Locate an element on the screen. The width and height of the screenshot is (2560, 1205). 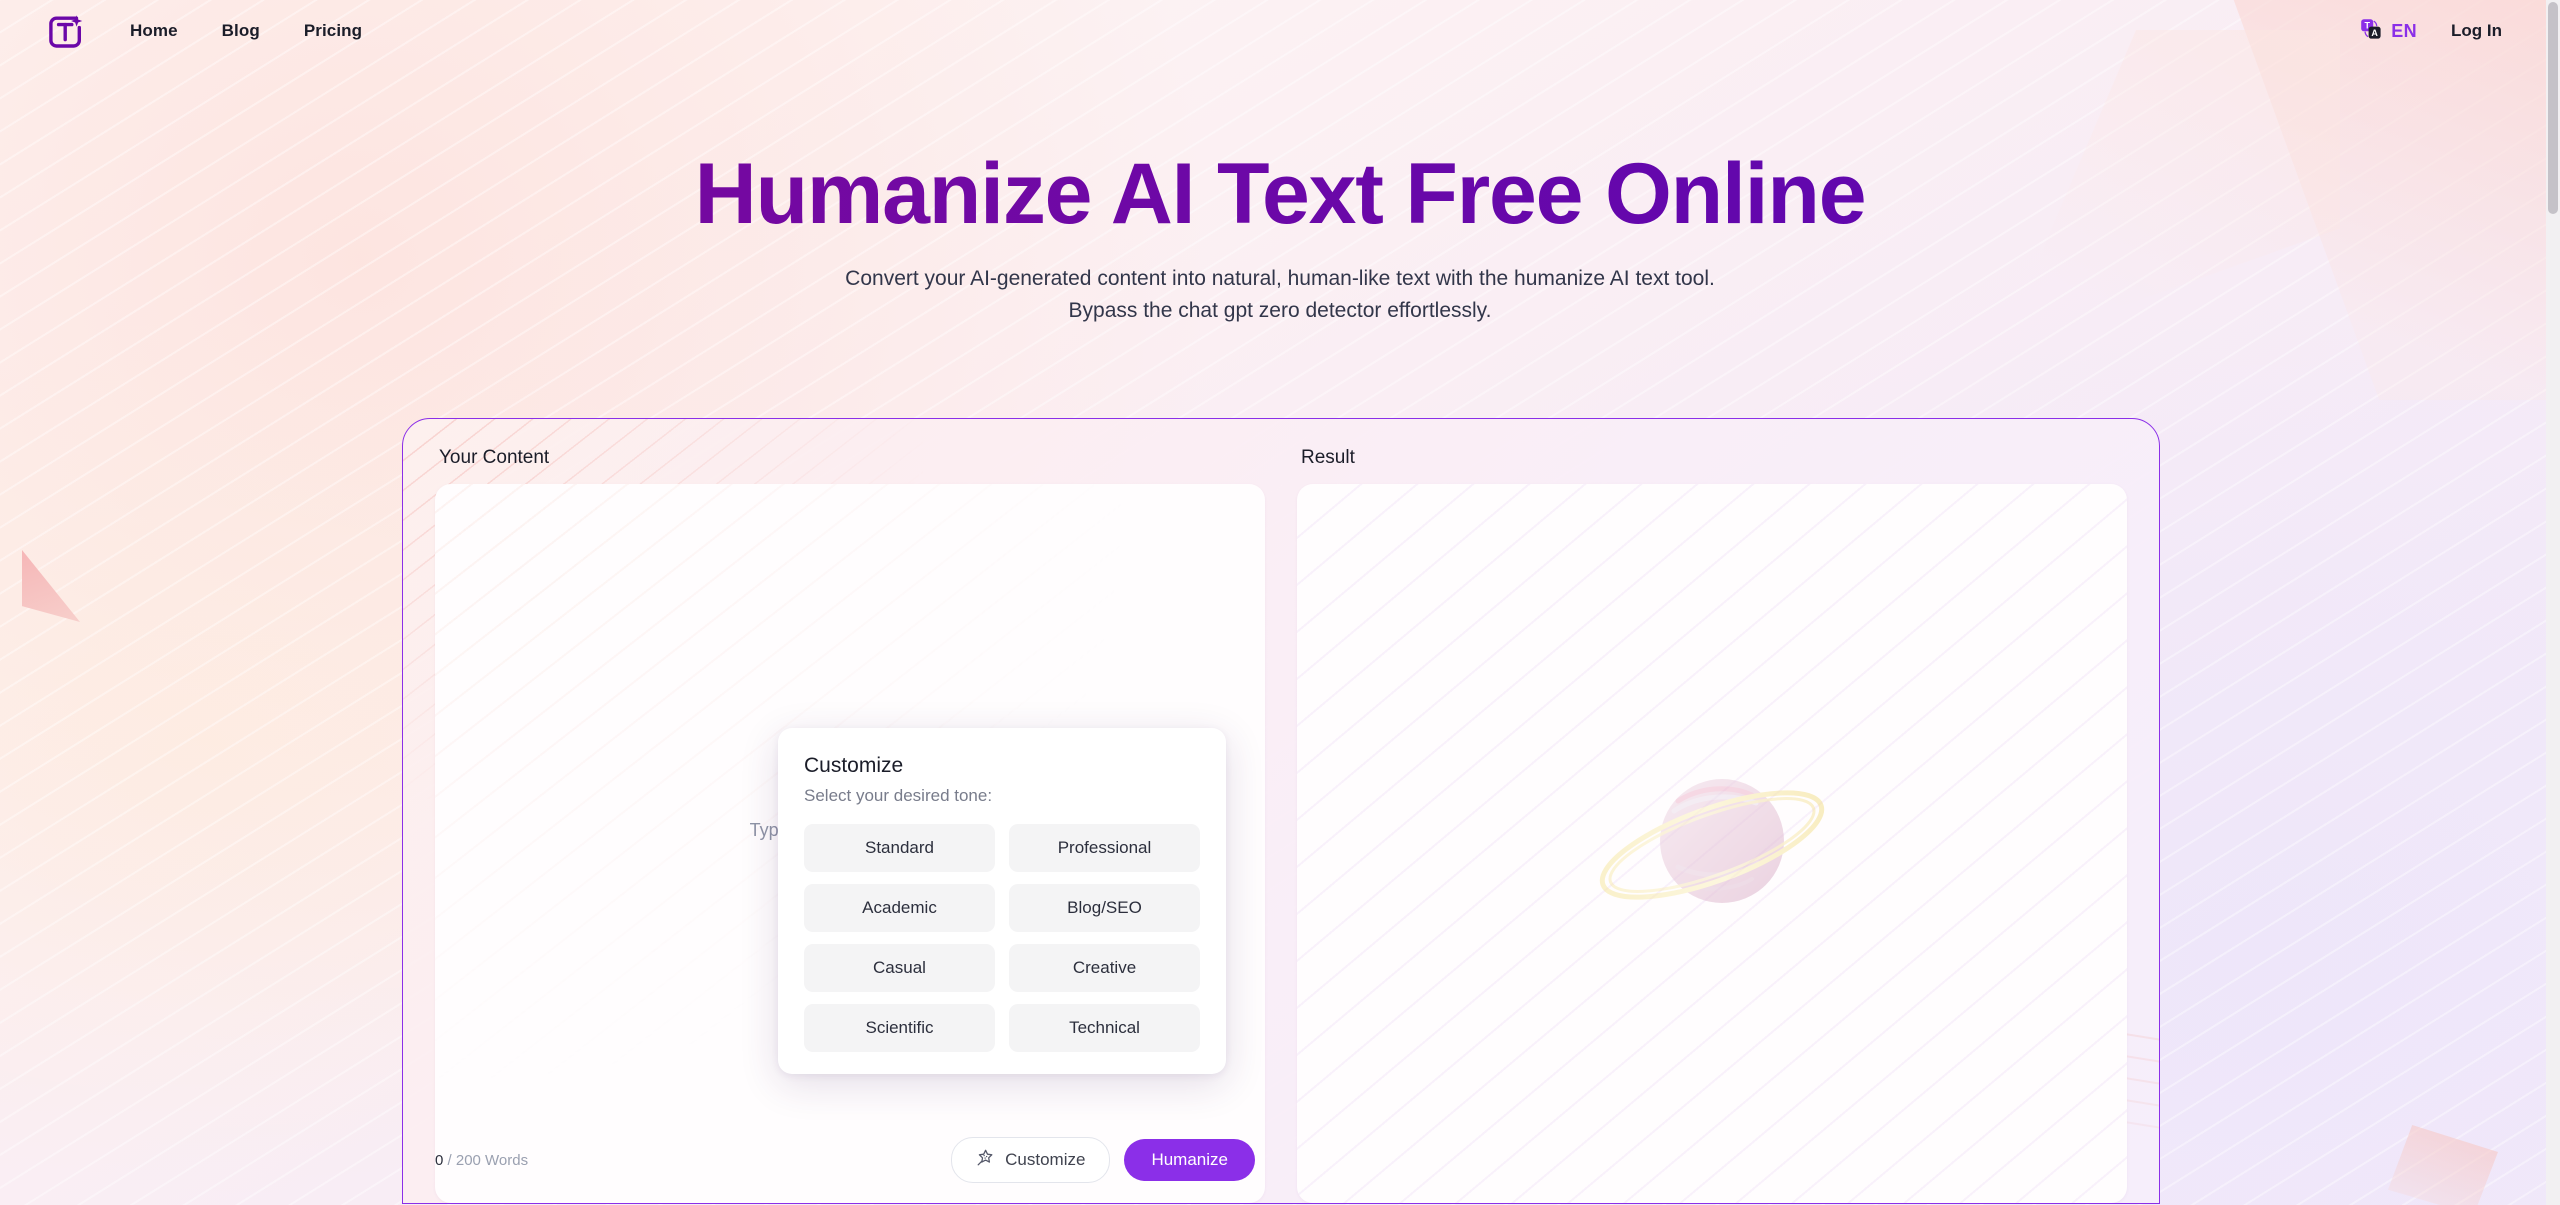
language-code: EN is located at coordinates (2404, 30).